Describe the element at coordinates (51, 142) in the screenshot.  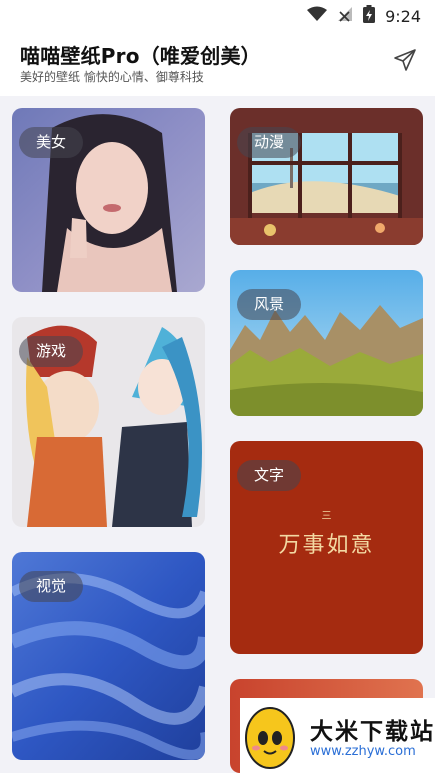
I see `category-label: 美女` at that location.